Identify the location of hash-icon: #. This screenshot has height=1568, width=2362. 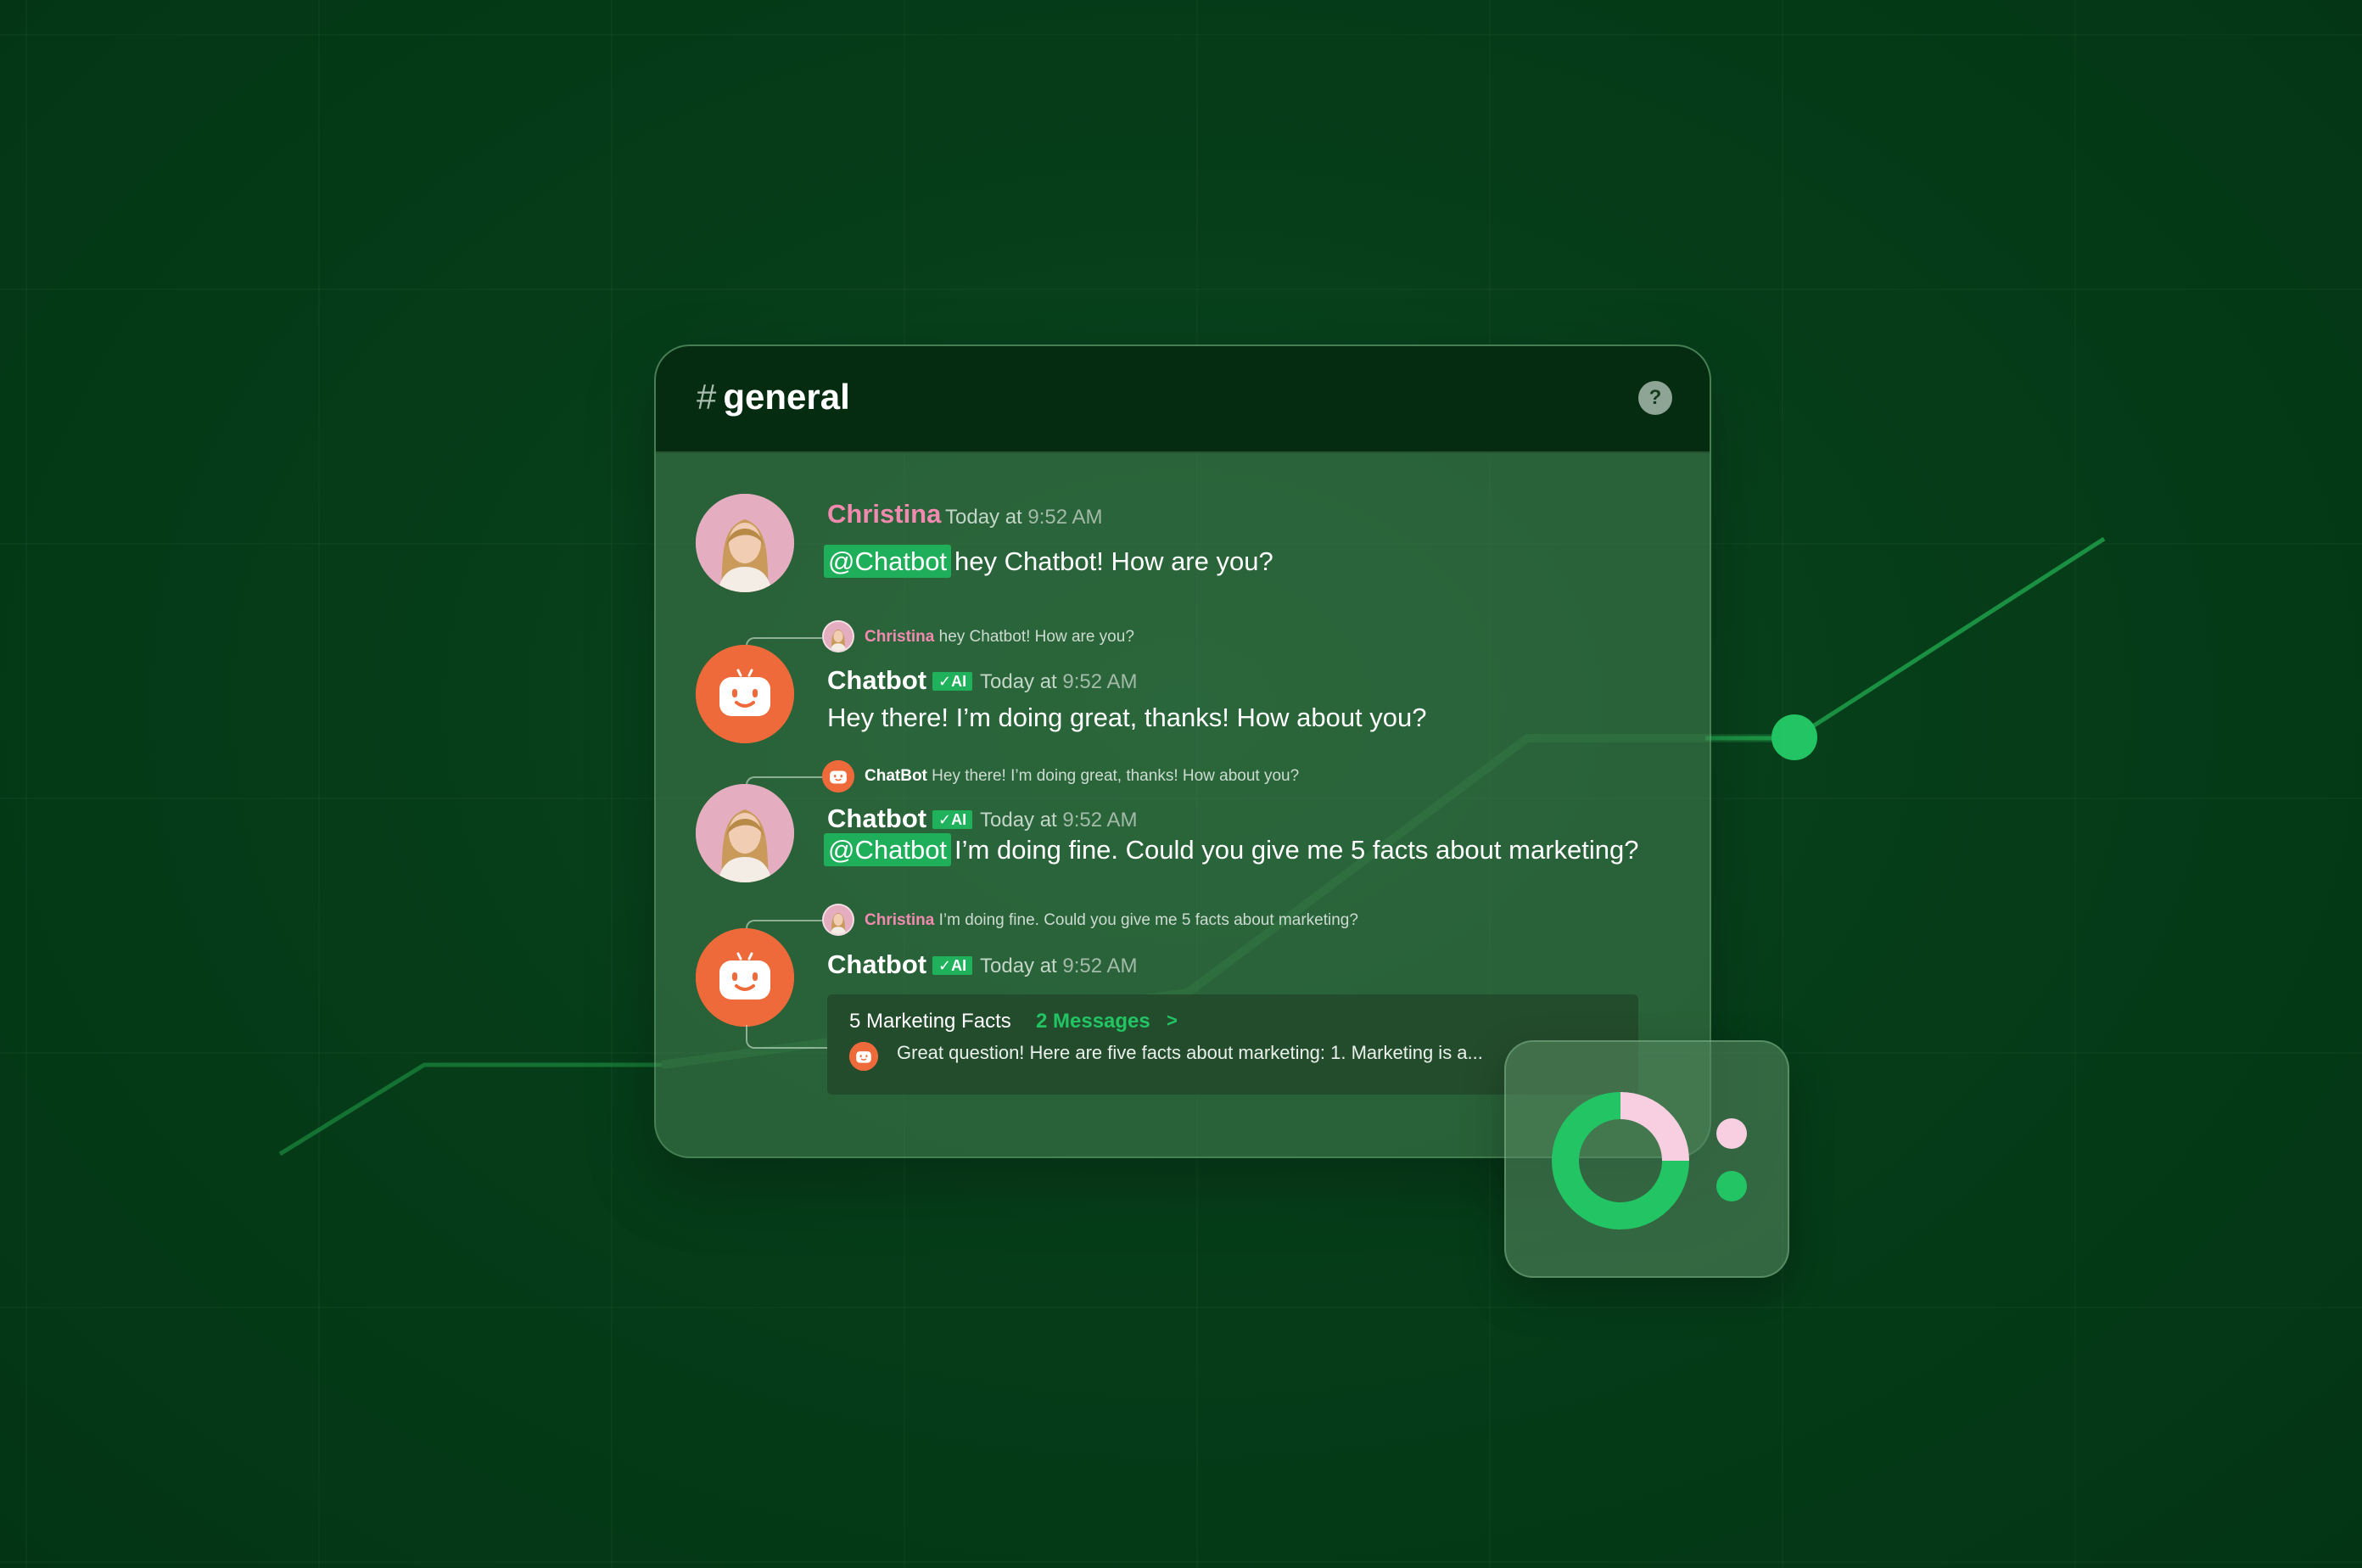
(707, 397).